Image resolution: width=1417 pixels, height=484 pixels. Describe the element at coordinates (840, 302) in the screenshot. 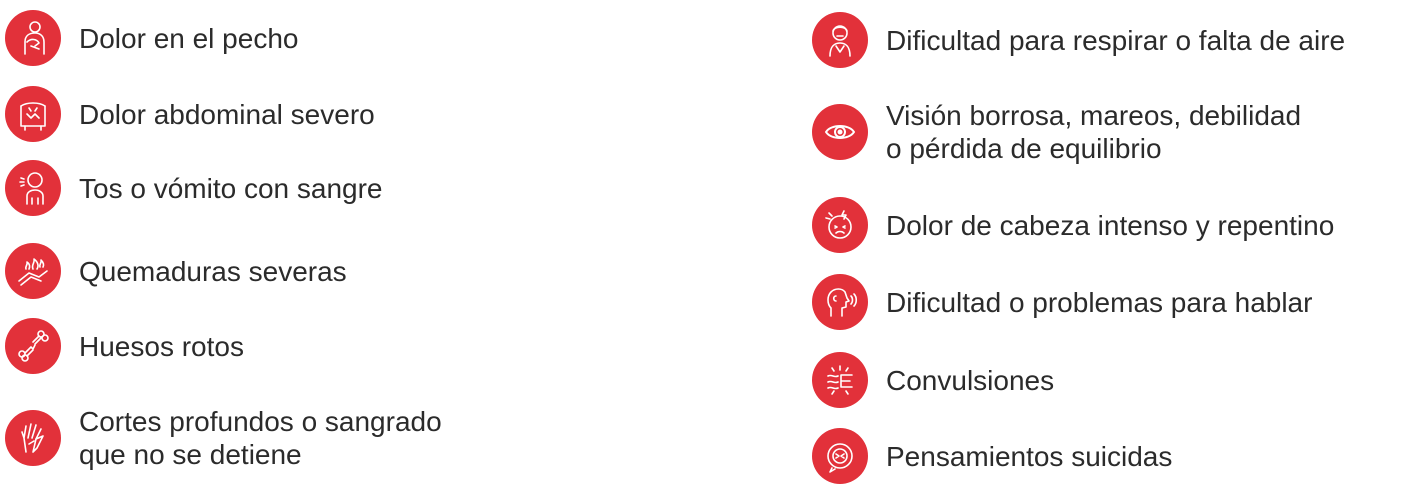

I see `speech-difficulty-icon` at that location.